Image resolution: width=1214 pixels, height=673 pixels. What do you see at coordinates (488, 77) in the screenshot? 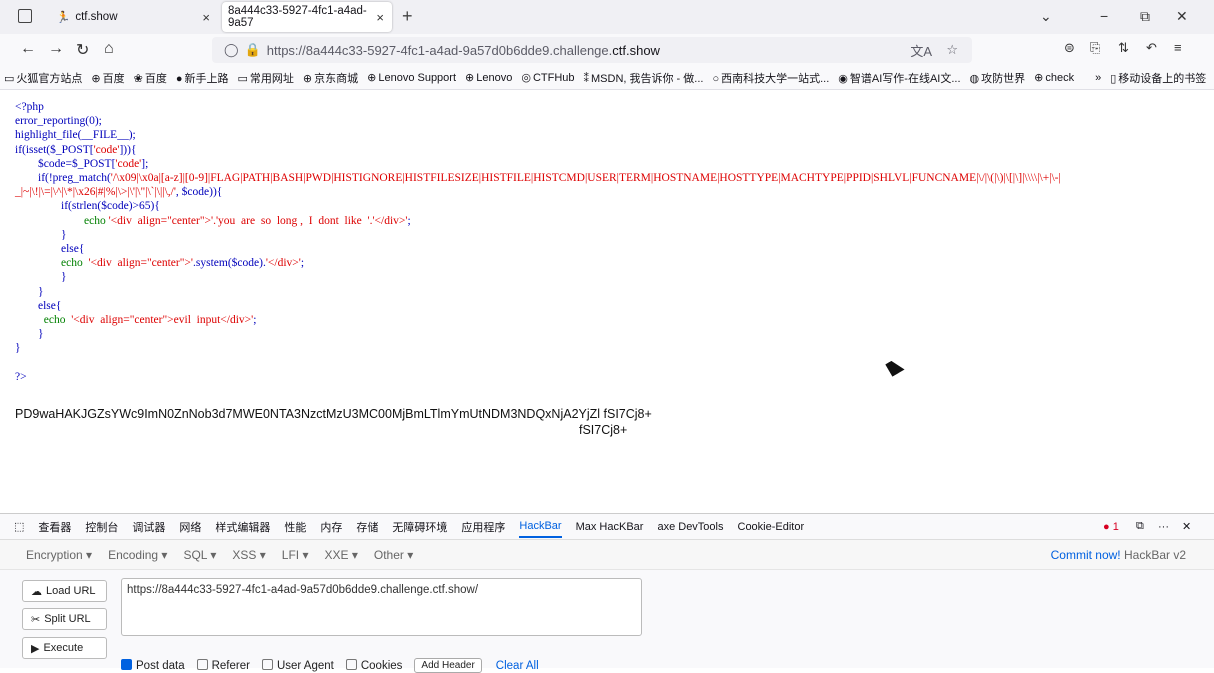
I see `bookmark-item: ⊕ Lenovo` at bounding box center [488, 77].